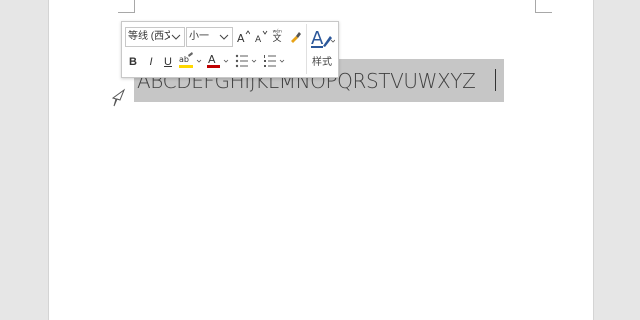 This screenshot has width=640, height=320. Describe the element at coordinates (119, 97) in the screenshot. I see `mouse-cursor-icon` at that location.